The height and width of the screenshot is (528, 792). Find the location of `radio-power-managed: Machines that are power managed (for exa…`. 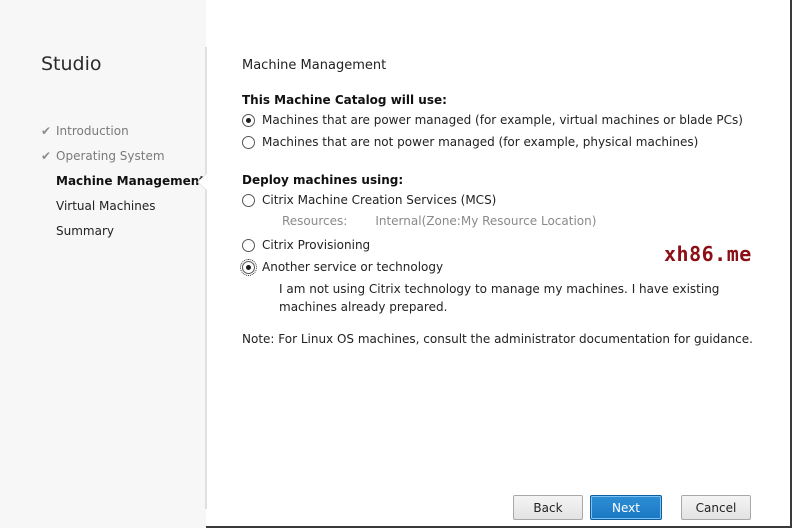

radio-power-managed: Machines that are power managed (for exa… is located at coordinates (502, 120).